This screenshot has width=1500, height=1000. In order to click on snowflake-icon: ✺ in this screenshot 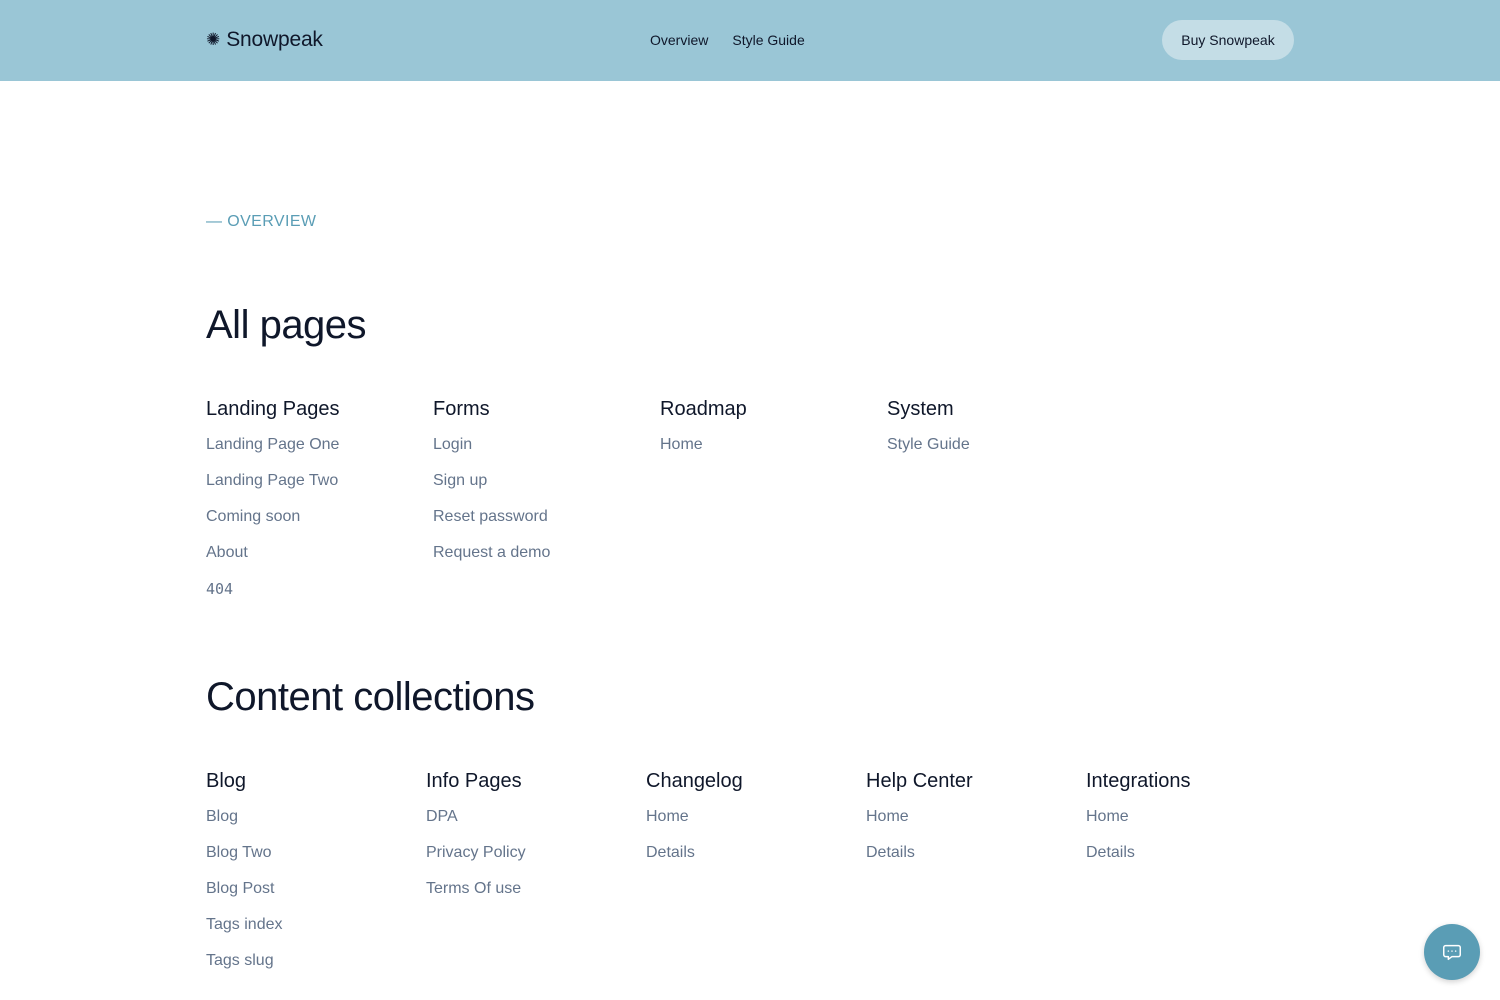, I will do `click(213, 40)`.